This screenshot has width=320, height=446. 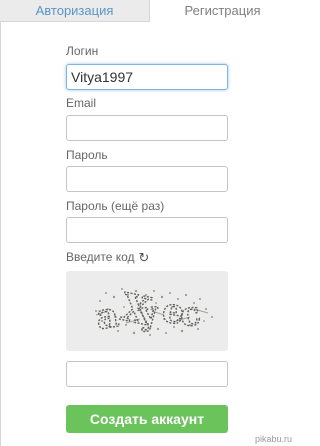 I want to click on password-label: Пароль, so click(x=87, y=155).